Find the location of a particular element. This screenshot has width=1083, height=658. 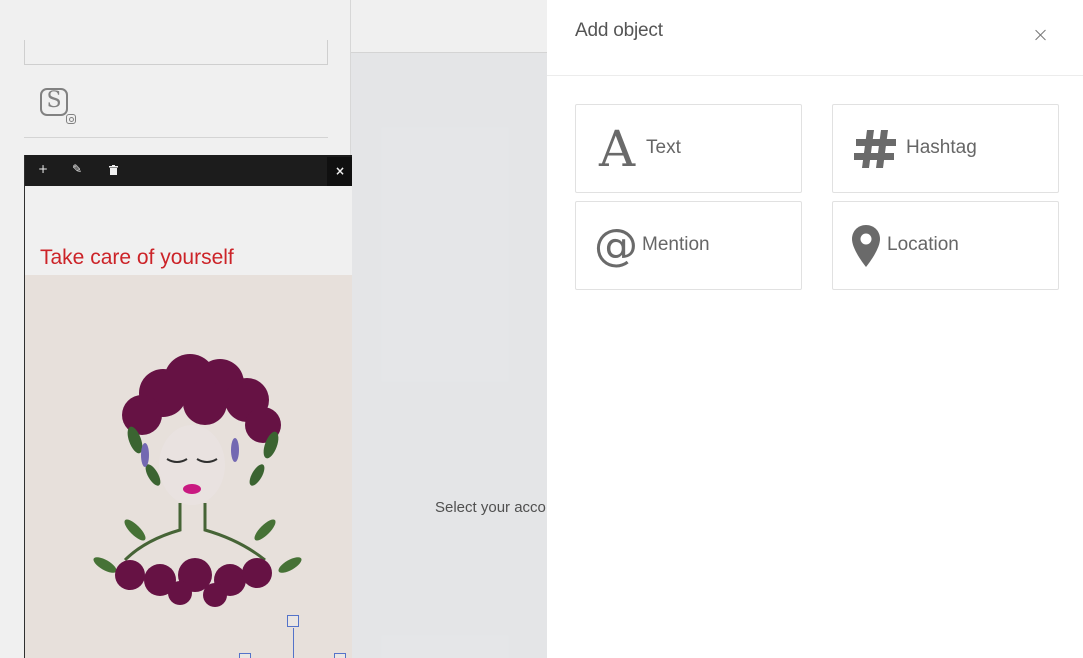

modal-title: Add object is located at coordinates (619, 30).